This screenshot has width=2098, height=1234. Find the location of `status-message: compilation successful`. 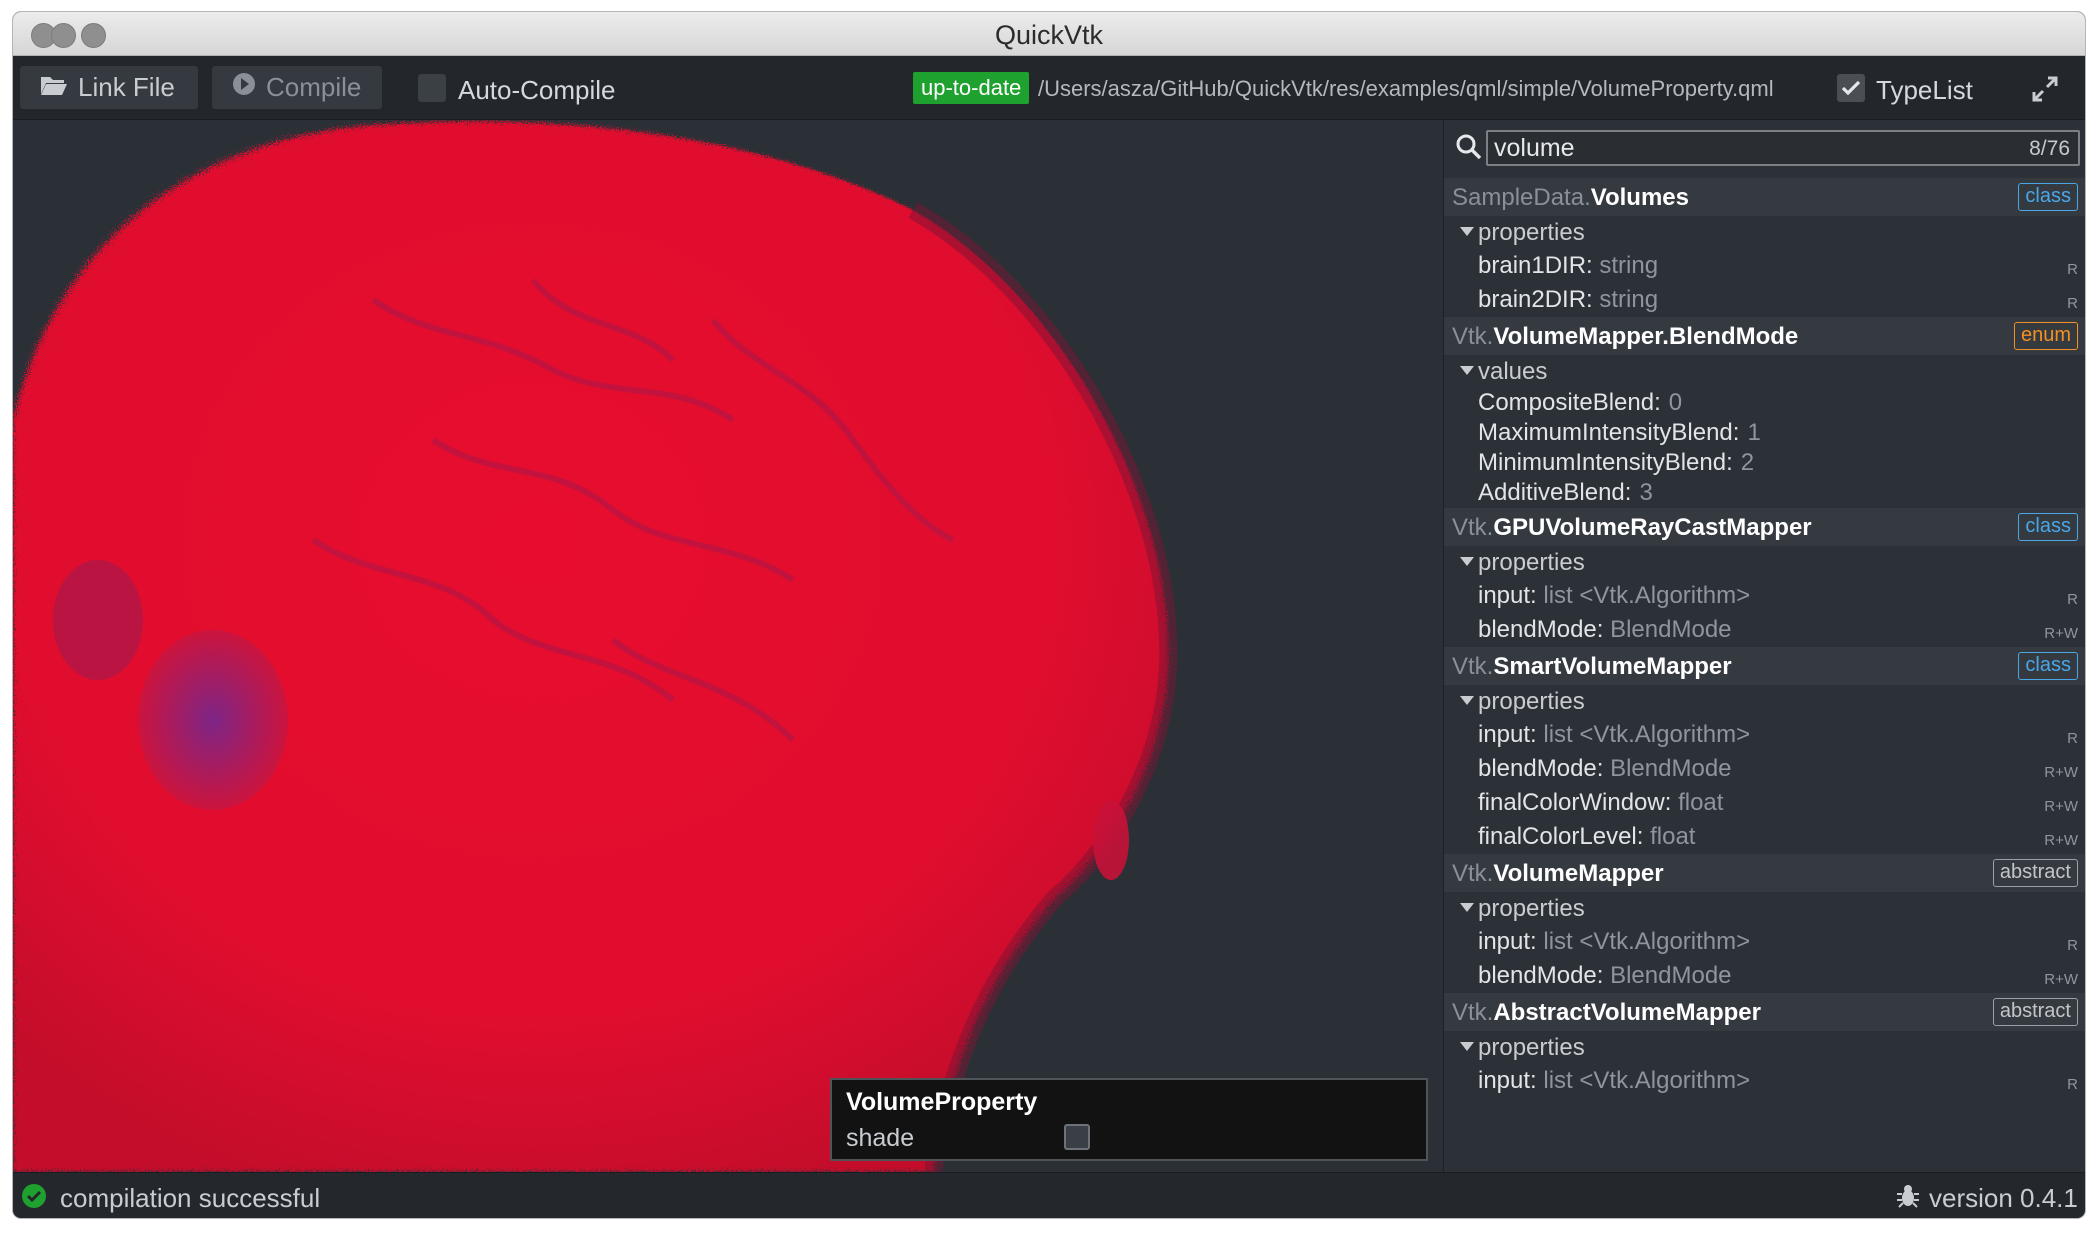

status-message: compilation successful is located at coordinates (190, 1198).